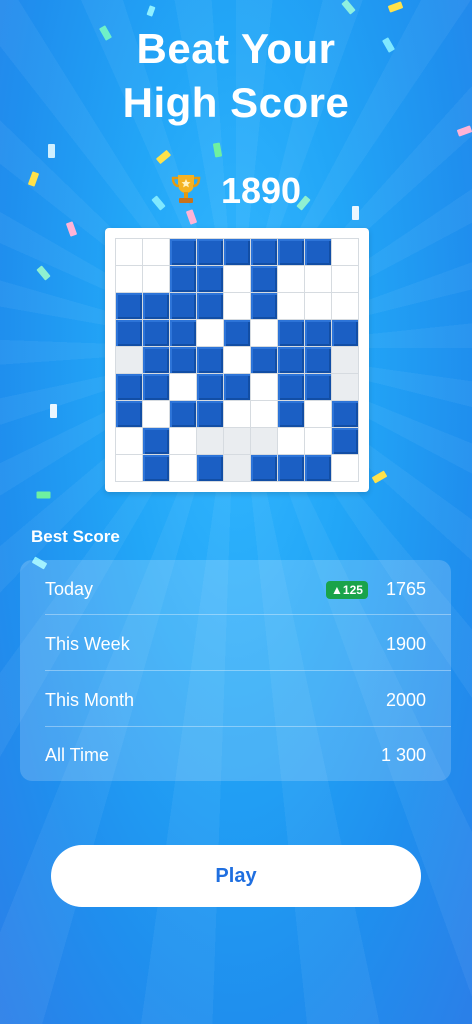  I want to click on title-line-1: Beat Your, so click(236, 48).